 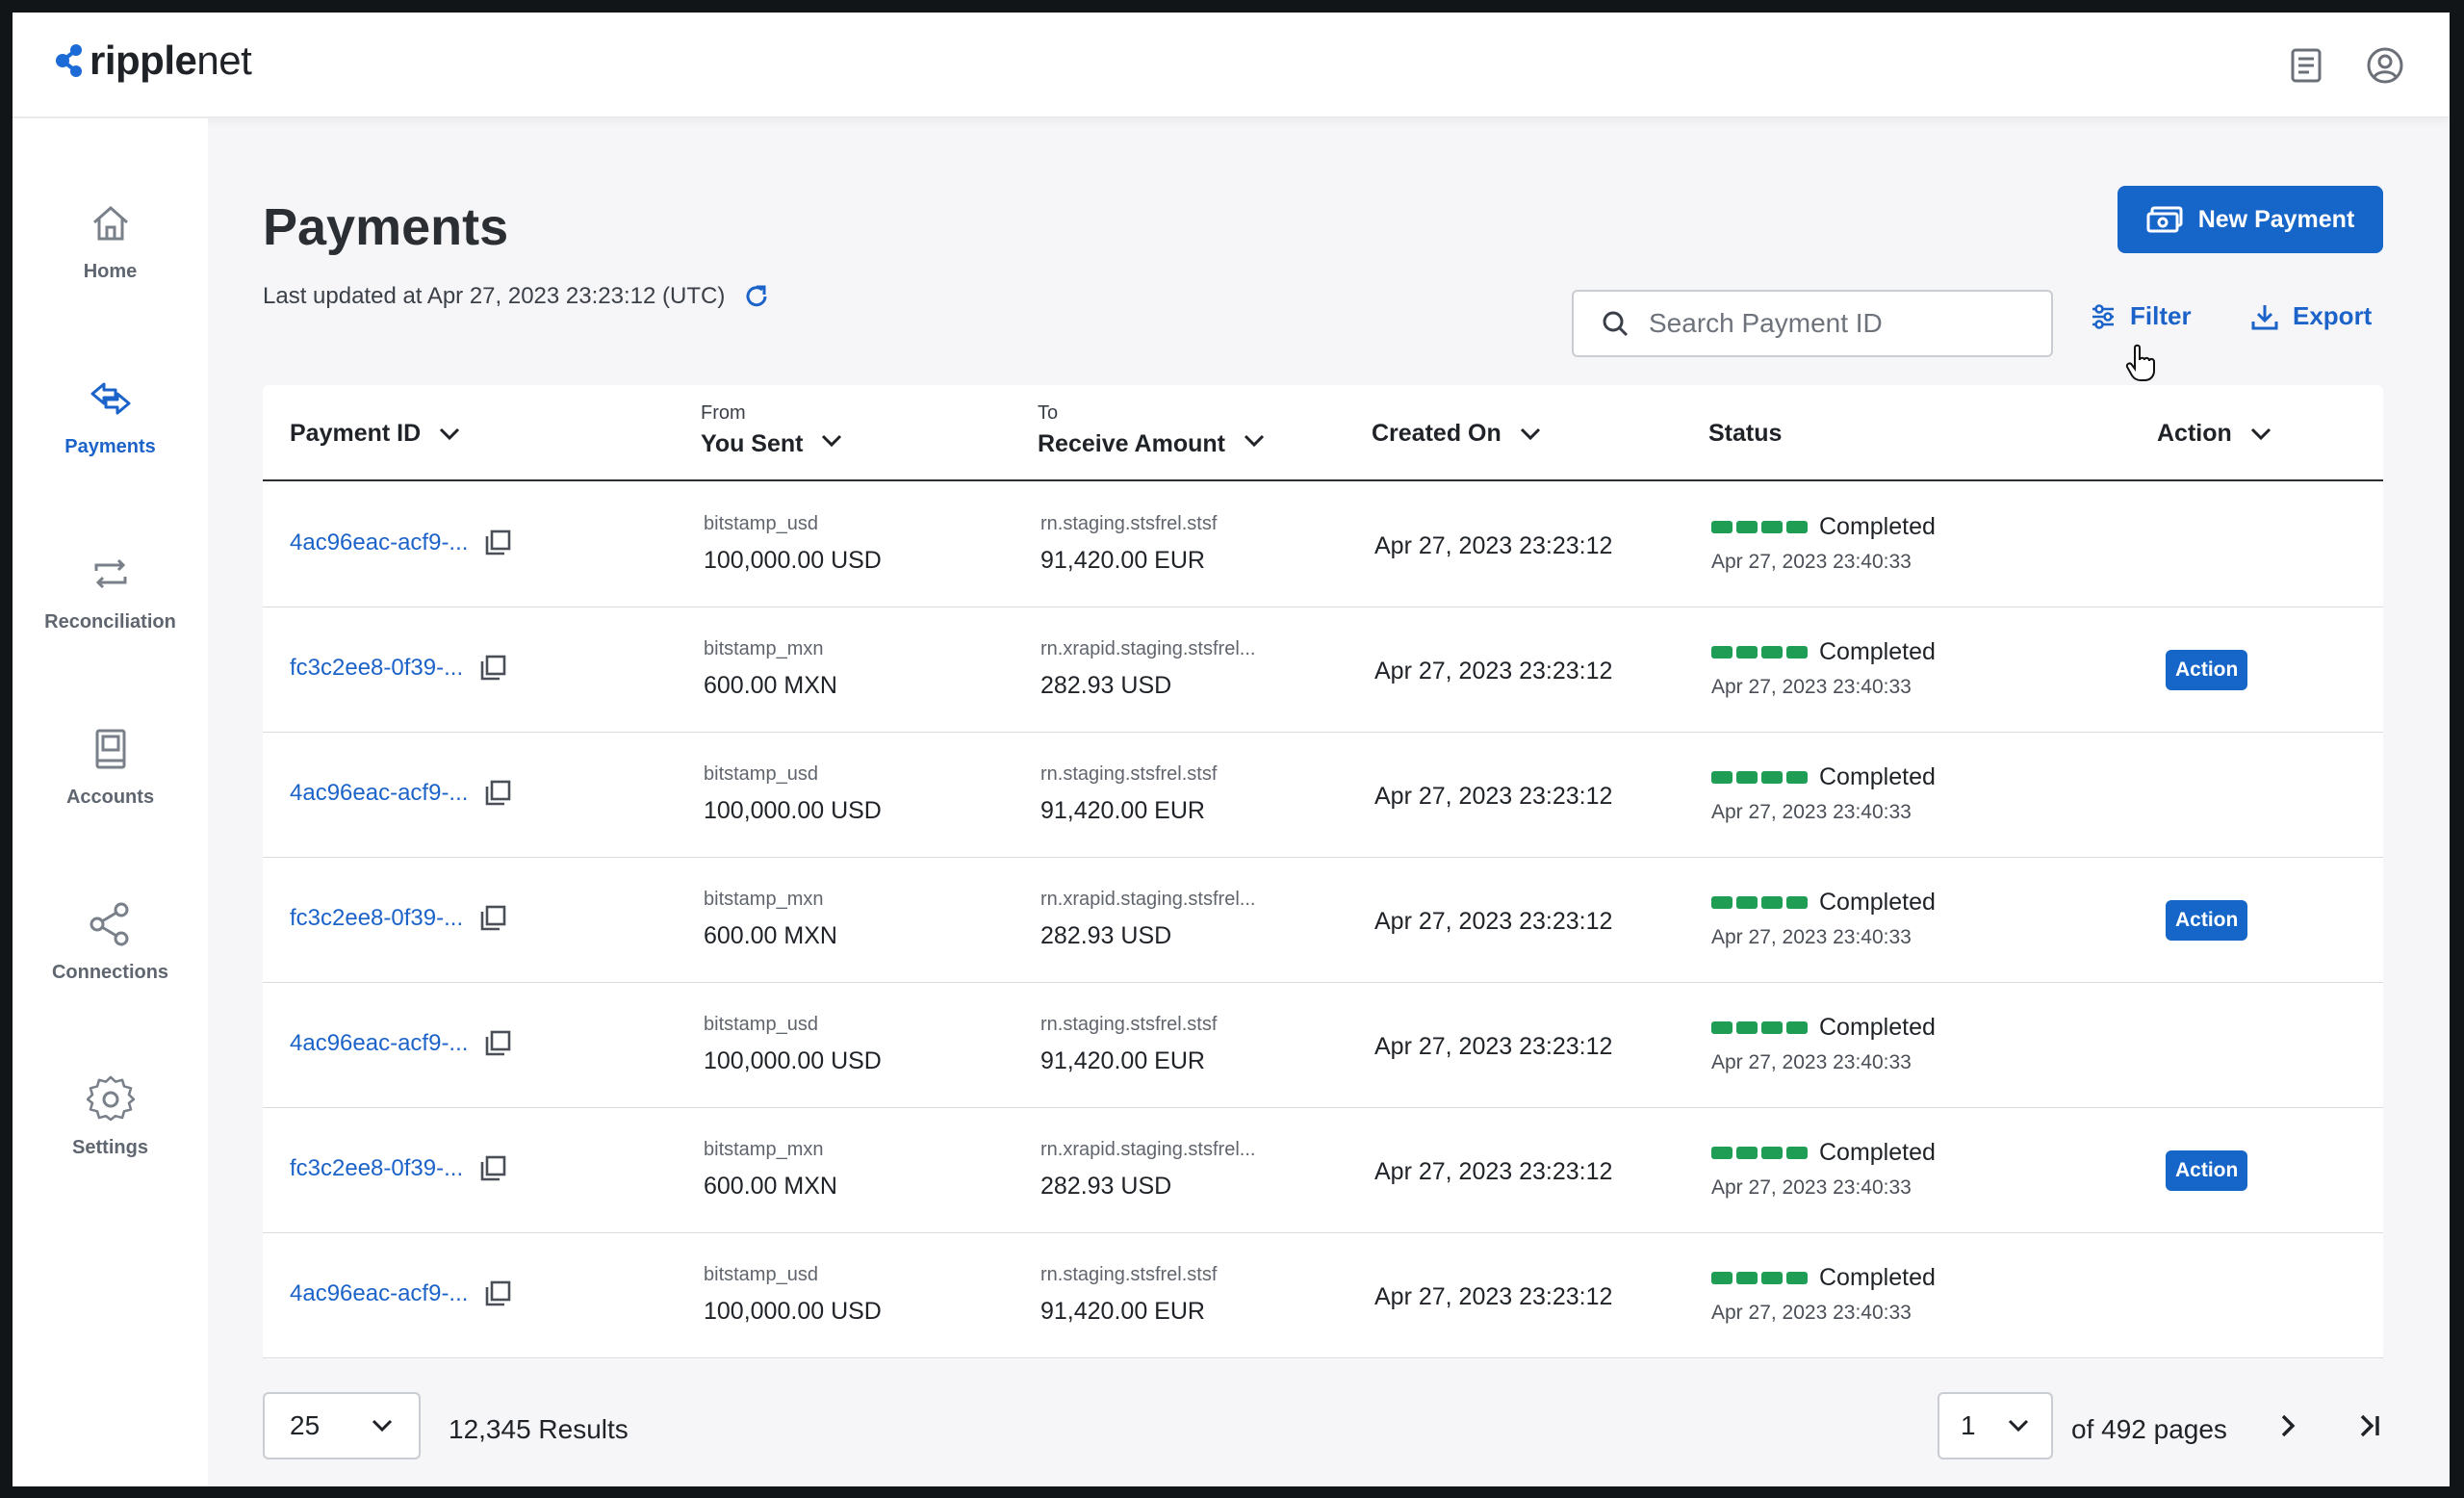 What do you see at coordinates (2311, 316) in the screenshot?
I see `export-button: Export` at bounding box center [2311, 316].